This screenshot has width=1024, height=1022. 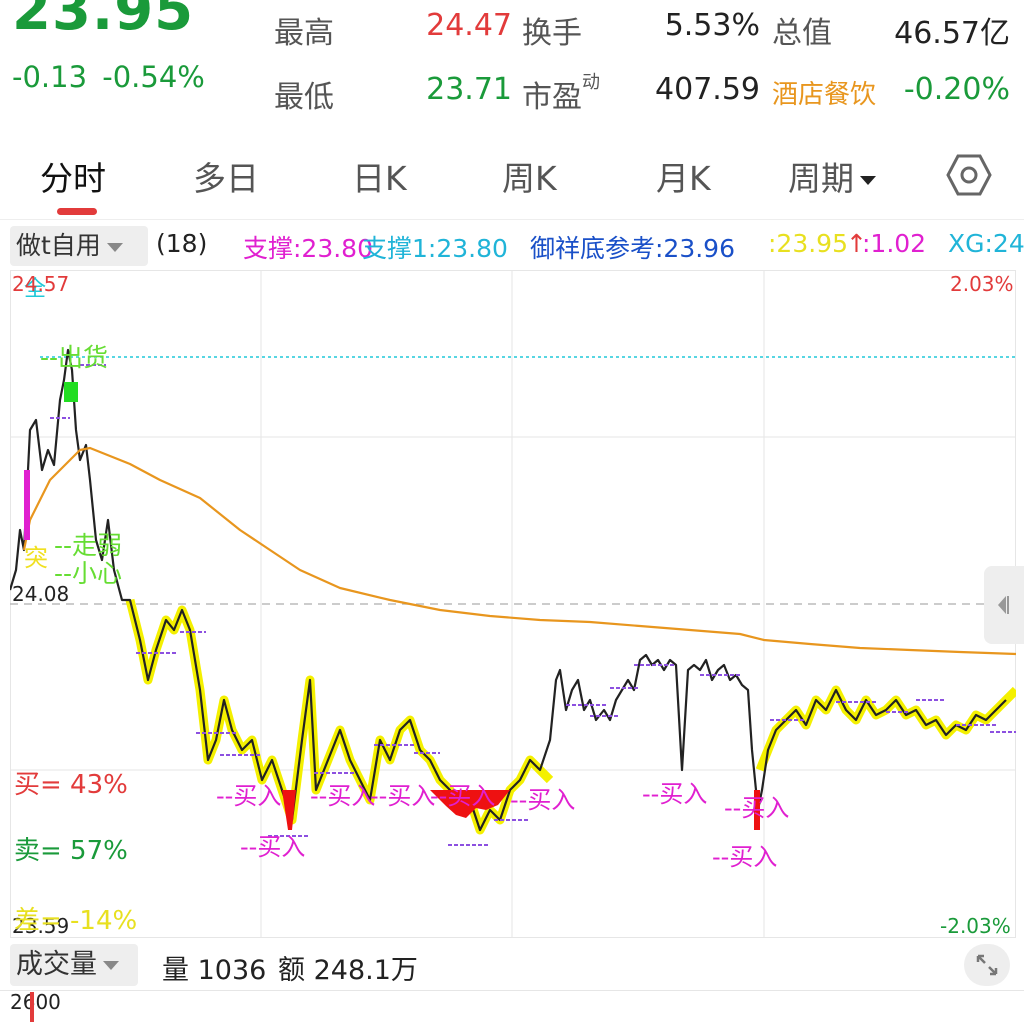 What do you see at coordinates (821, 178) in the screenshot?
I see `tab-period-label: 周期` at bounding box center [821, 178].